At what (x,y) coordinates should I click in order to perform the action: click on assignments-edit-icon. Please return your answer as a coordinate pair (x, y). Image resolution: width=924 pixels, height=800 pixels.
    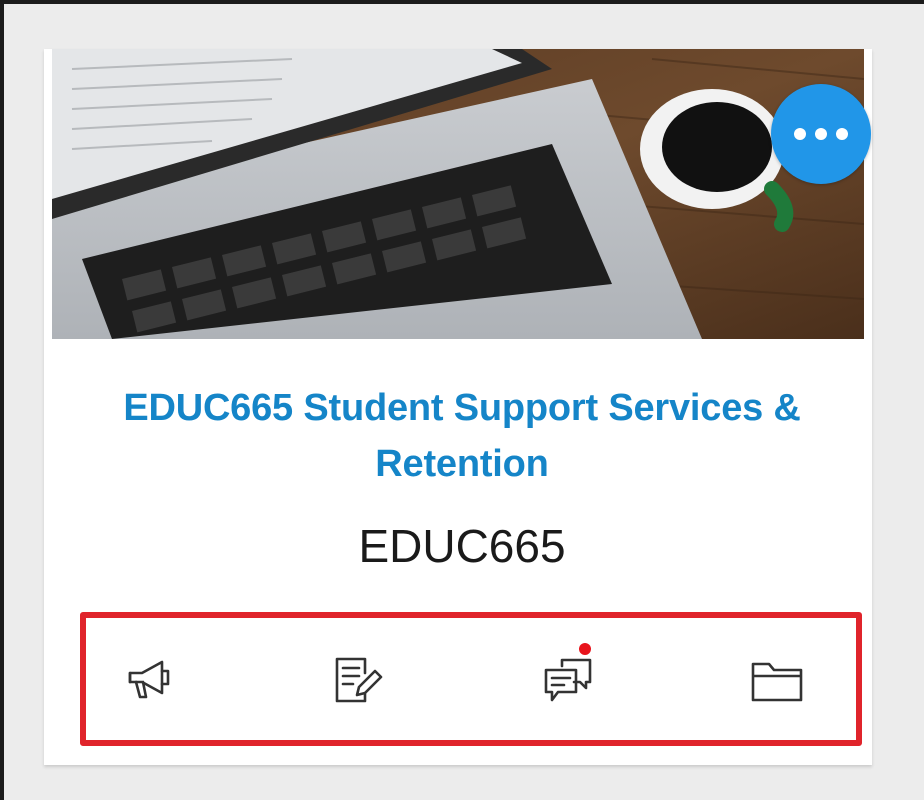
    Looking at the image, I should click on (359, 680).